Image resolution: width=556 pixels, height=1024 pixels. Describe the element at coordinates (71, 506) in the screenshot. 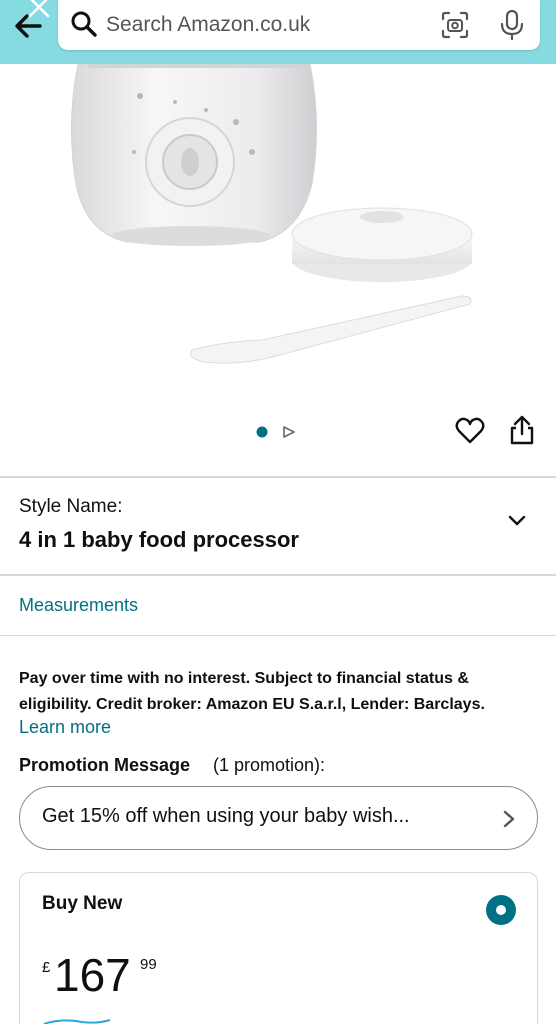

I see `style-label: Style Name:` at that location.